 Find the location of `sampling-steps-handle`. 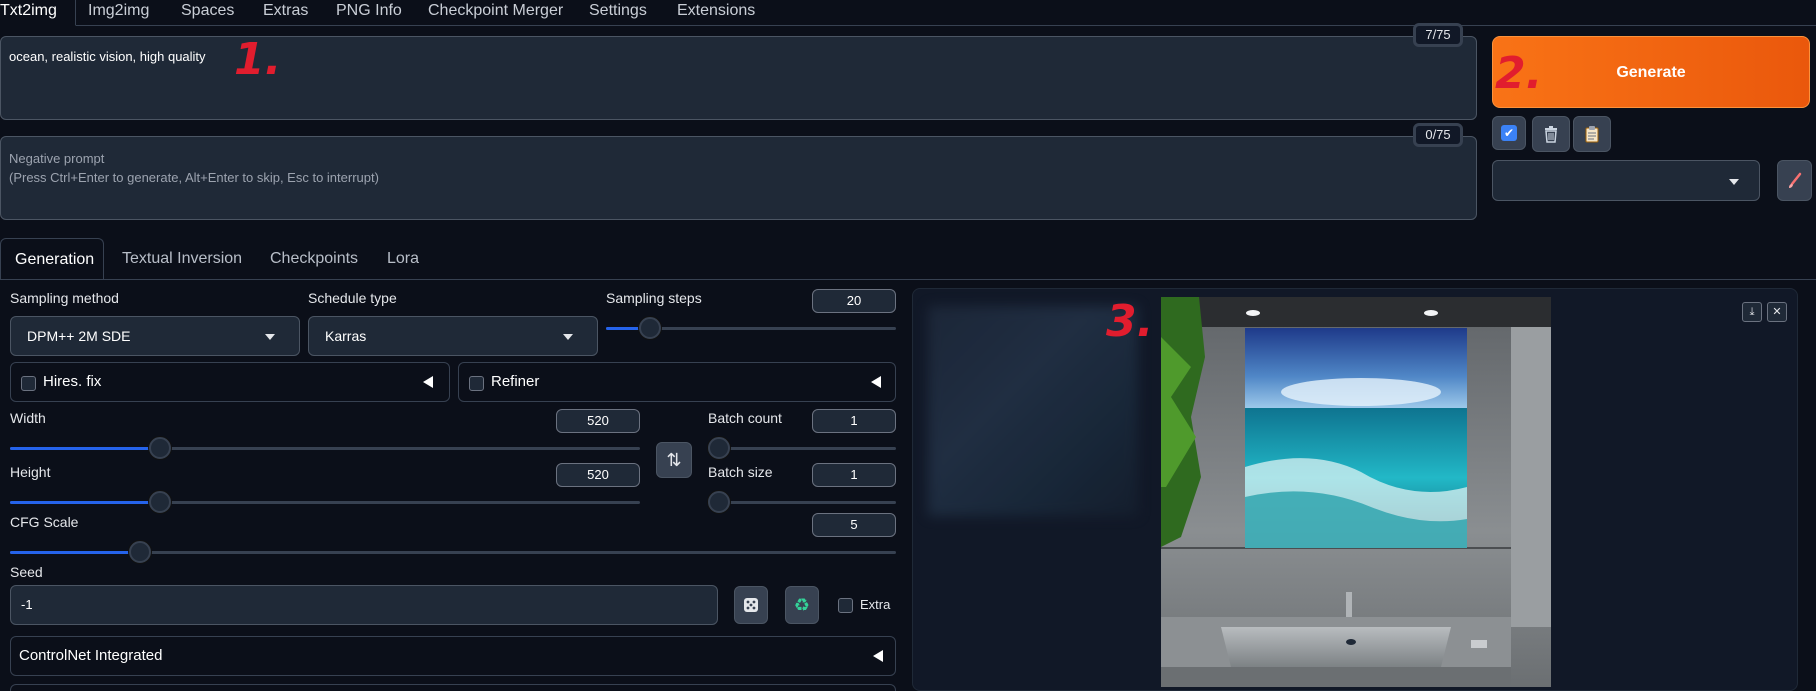

sampling-steps-handle is located at coordinates (650, 328).